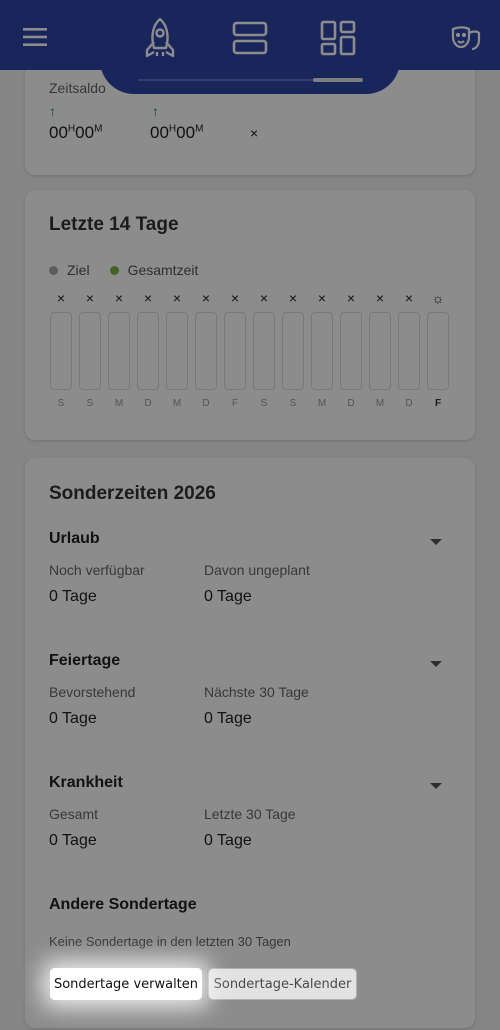 This screenshot has width=500, height=1030. Describe the element at coordinates (257, 570) in the screenshot. I see `stat-label: Davon ungeplant` at that location.